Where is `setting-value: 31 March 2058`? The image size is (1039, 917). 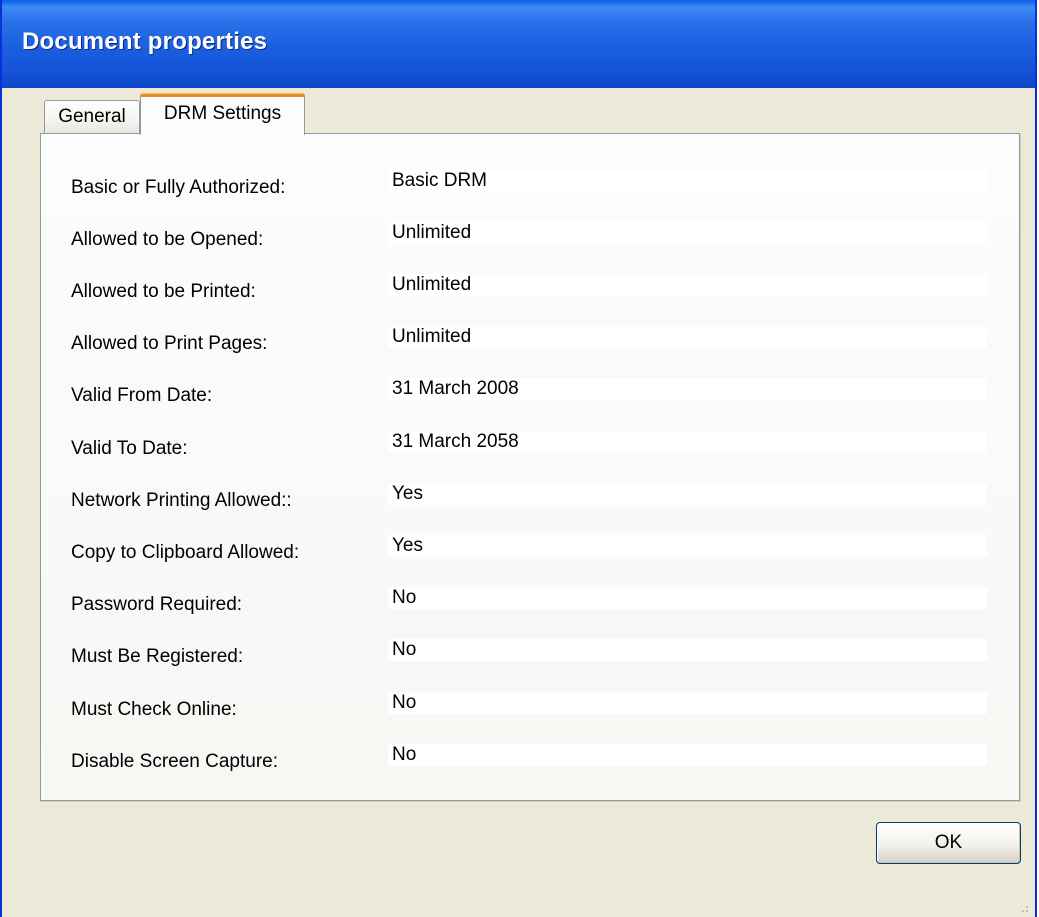
setting-value: 31 March 2058 is located at coordinates (687, 442).